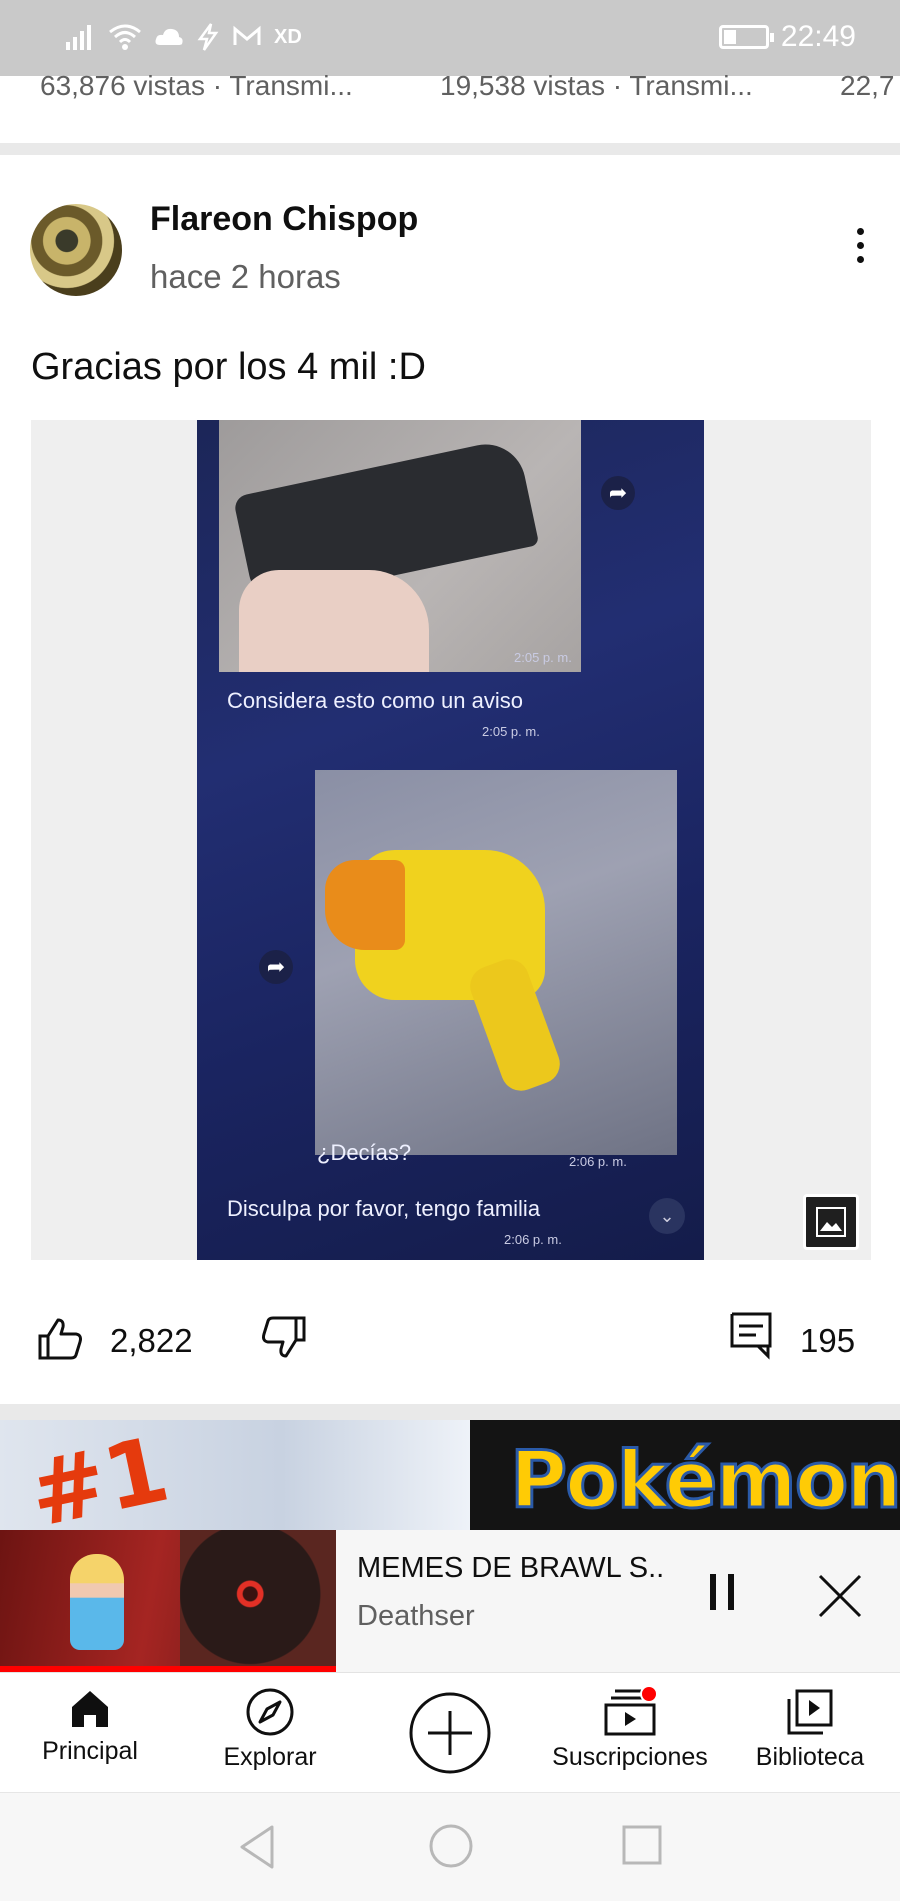  I want to click on compass-icon, so click(270, 1712).